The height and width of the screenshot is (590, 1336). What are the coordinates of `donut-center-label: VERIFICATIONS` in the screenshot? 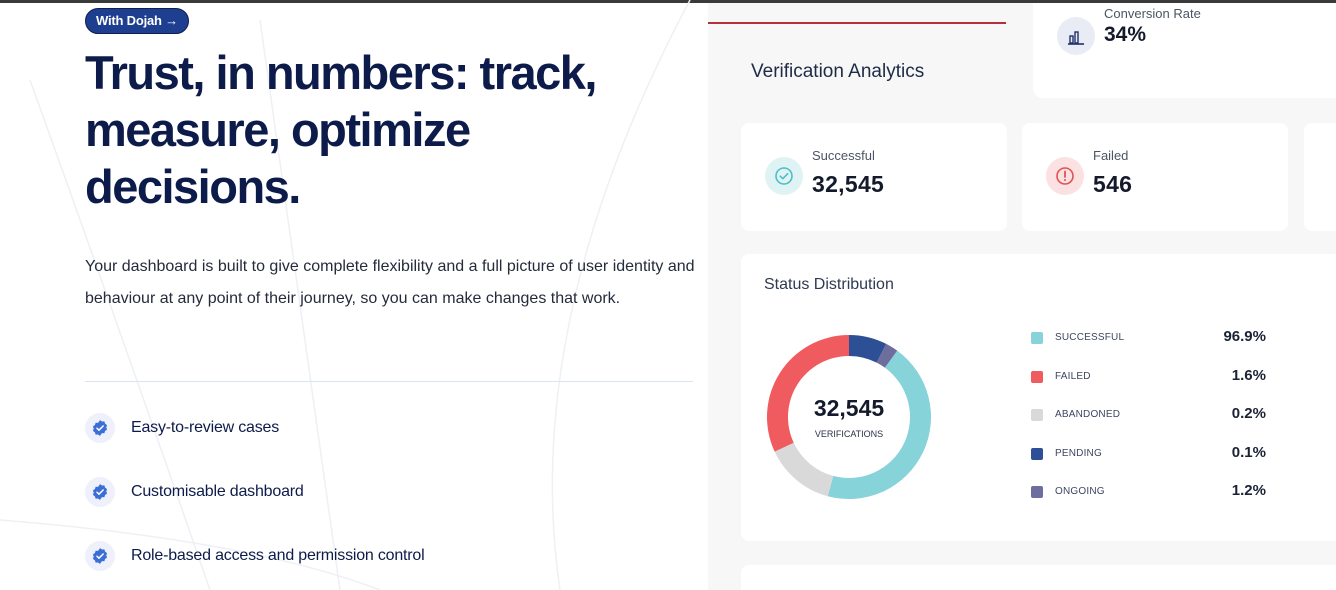 It's located at (849, 434).